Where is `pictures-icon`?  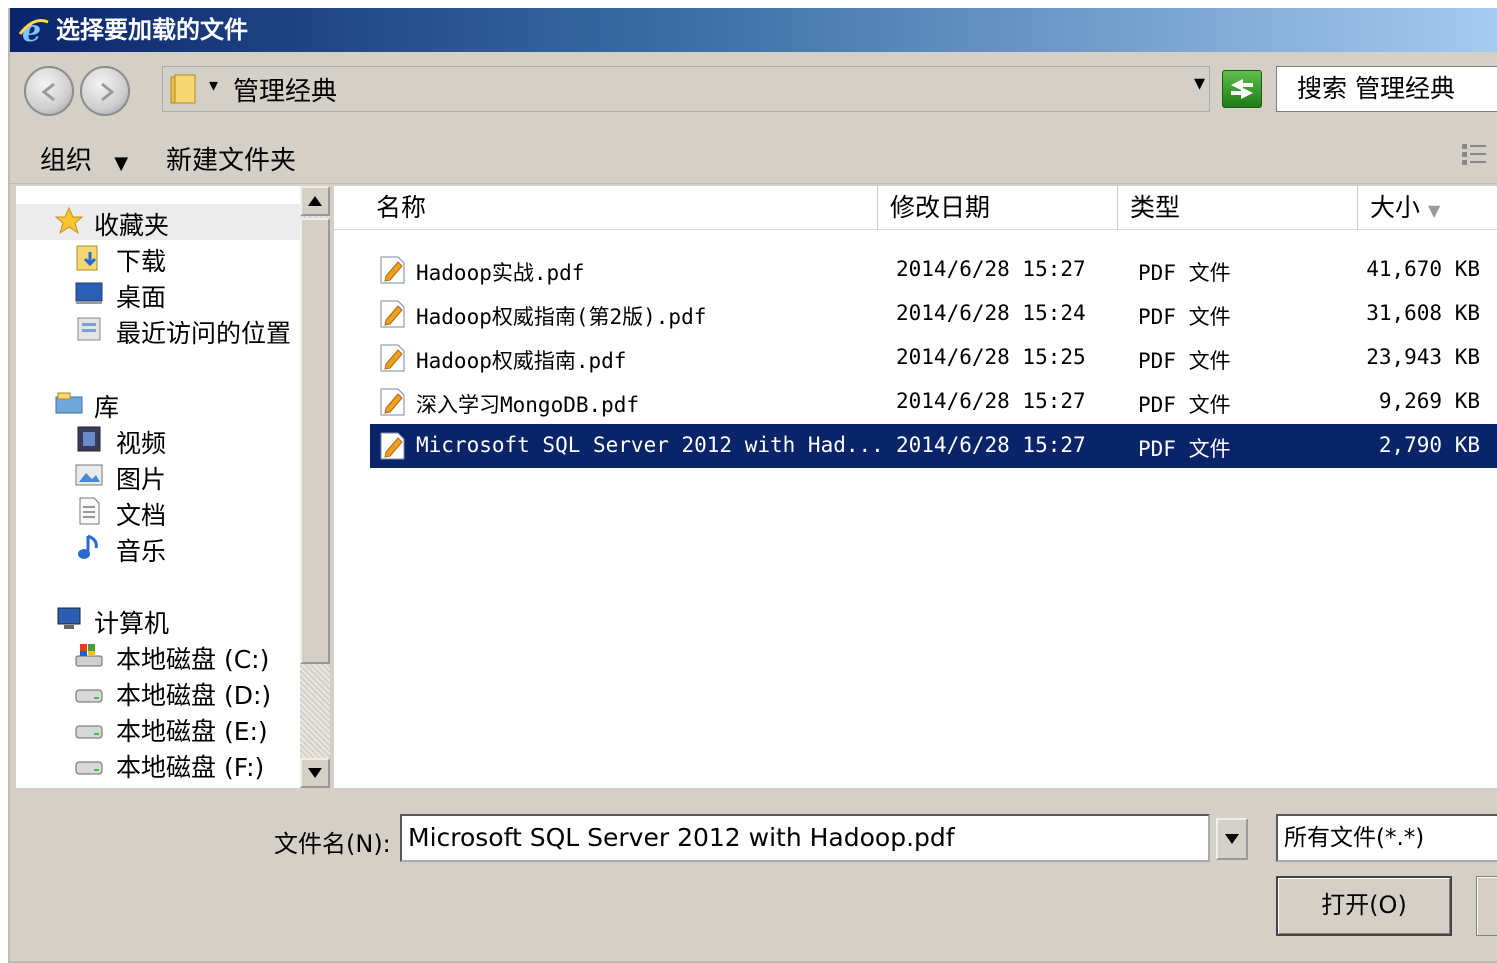
pictures-icon is located at coordinates (89, 475).